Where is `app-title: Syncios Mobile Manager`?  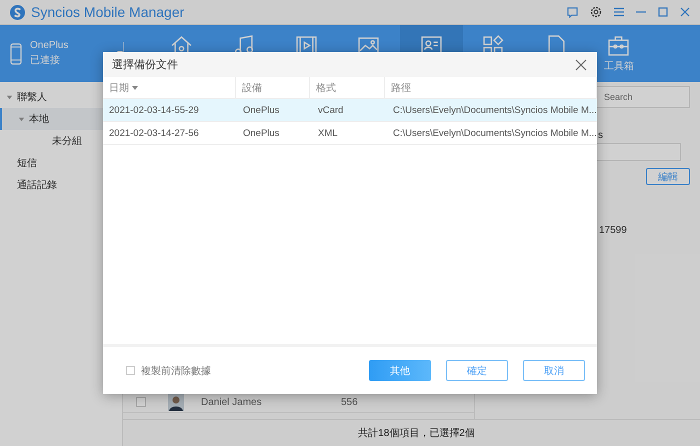 app-title: Syncios Mobile Manager is located at coordinates (108, 12).